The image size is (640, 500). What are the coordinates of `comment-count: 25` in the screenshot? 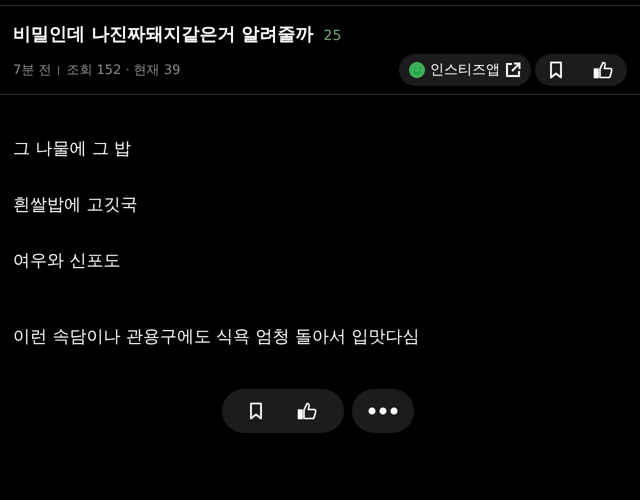 It's located at (333, 36).